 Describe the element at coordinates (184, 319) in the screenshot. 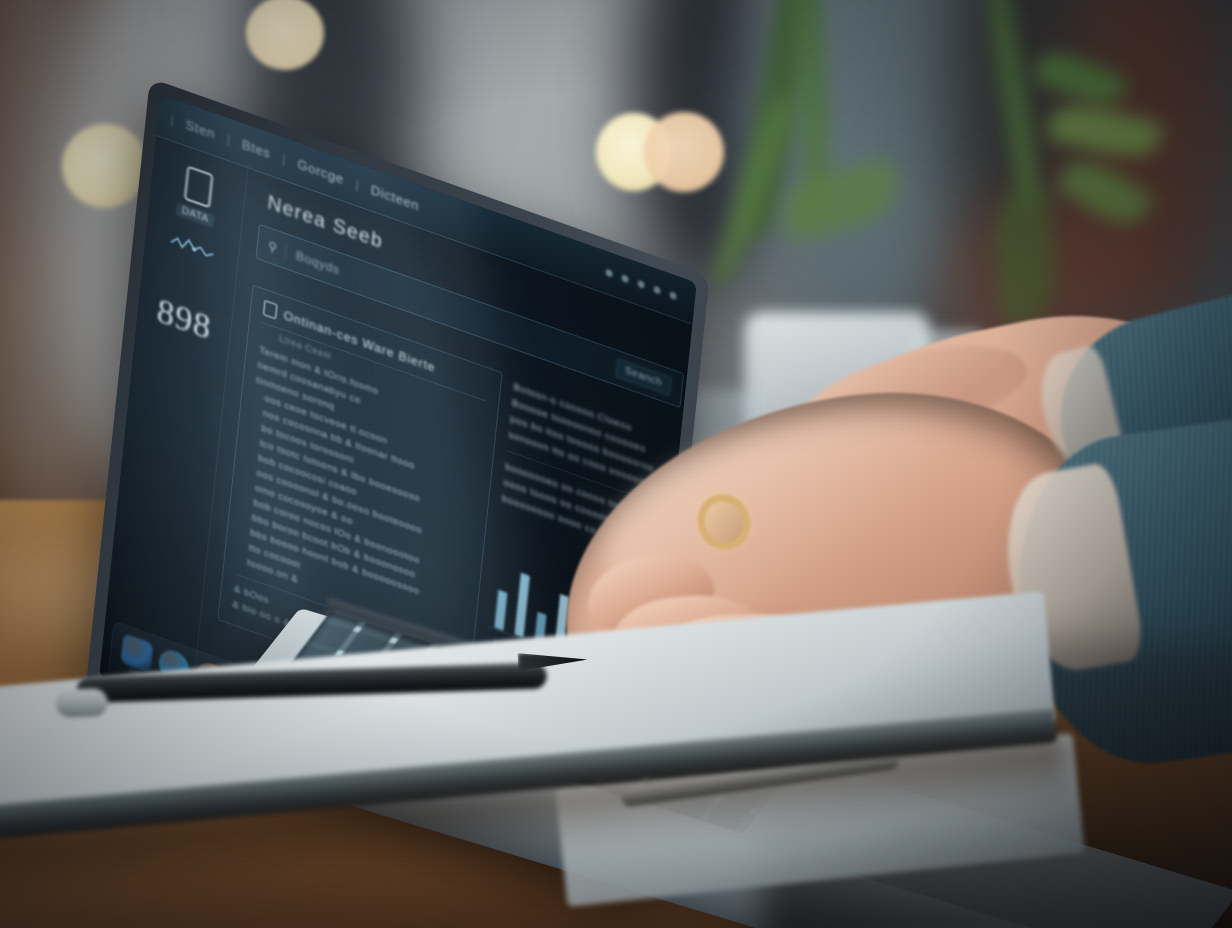

I see `sidebar-metric: 898` at that location.